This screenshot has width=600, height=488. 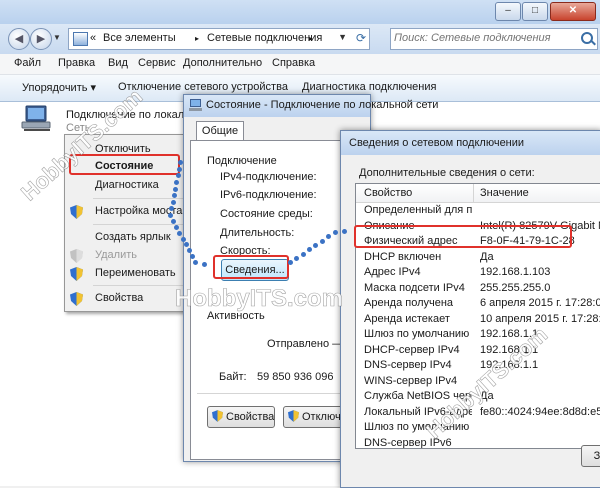 What do you see at coordinates (203, 87) in the screenshot?
I see `disable-device-button: Отключение сетевого устройства` at bounding box center [203, 87].